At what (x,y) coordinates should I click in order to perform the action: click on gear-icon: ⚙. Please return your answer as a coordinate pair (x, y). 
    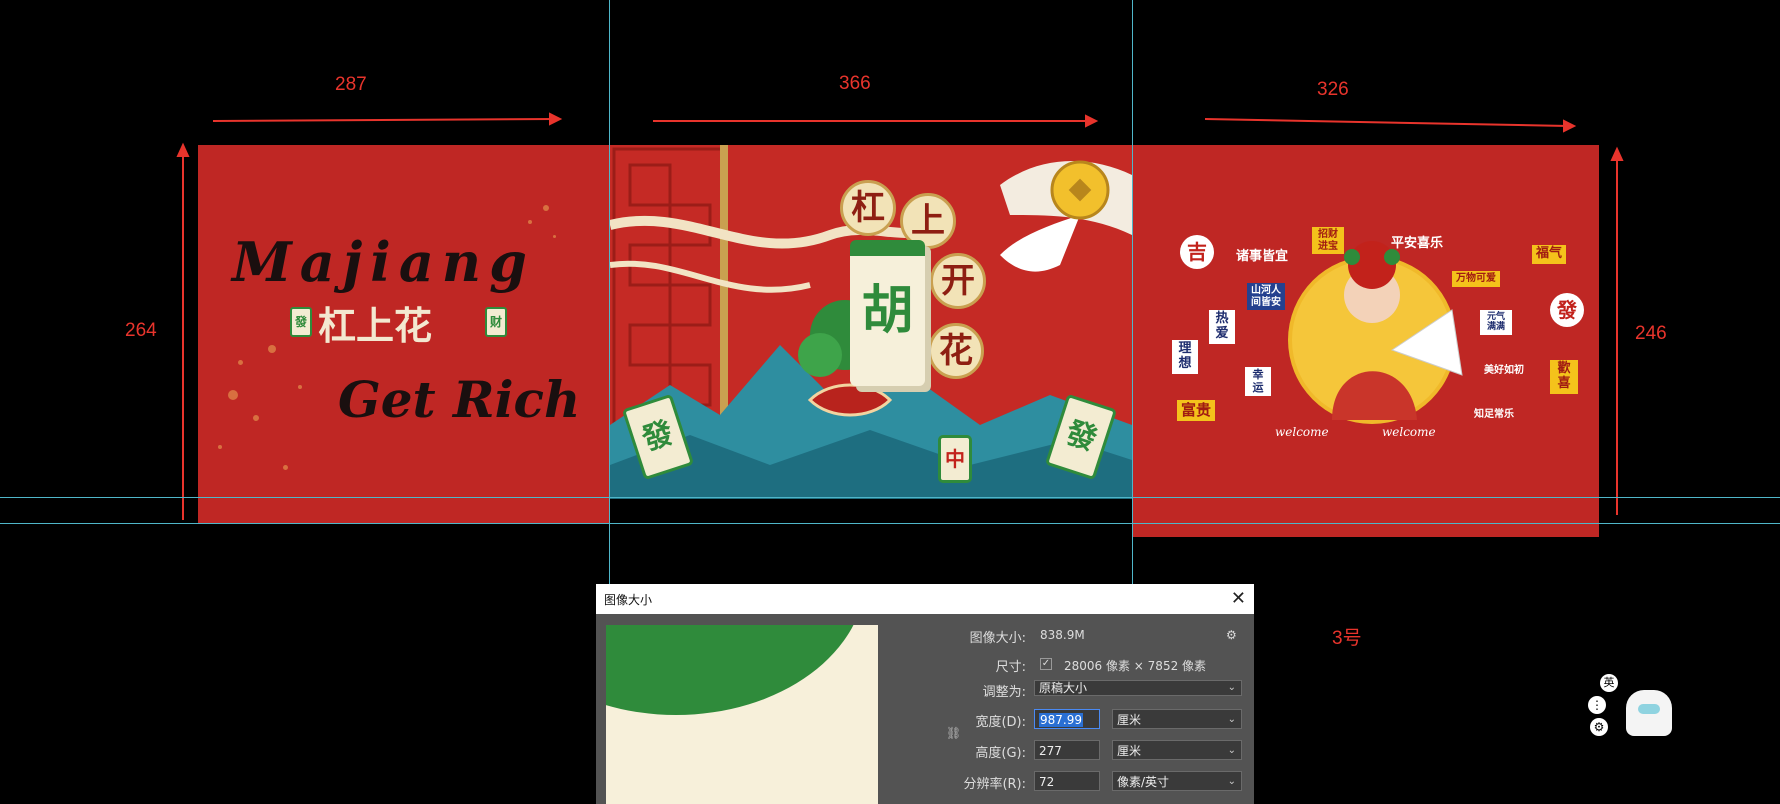
    Looking at the image, I should click on (1231, 635).